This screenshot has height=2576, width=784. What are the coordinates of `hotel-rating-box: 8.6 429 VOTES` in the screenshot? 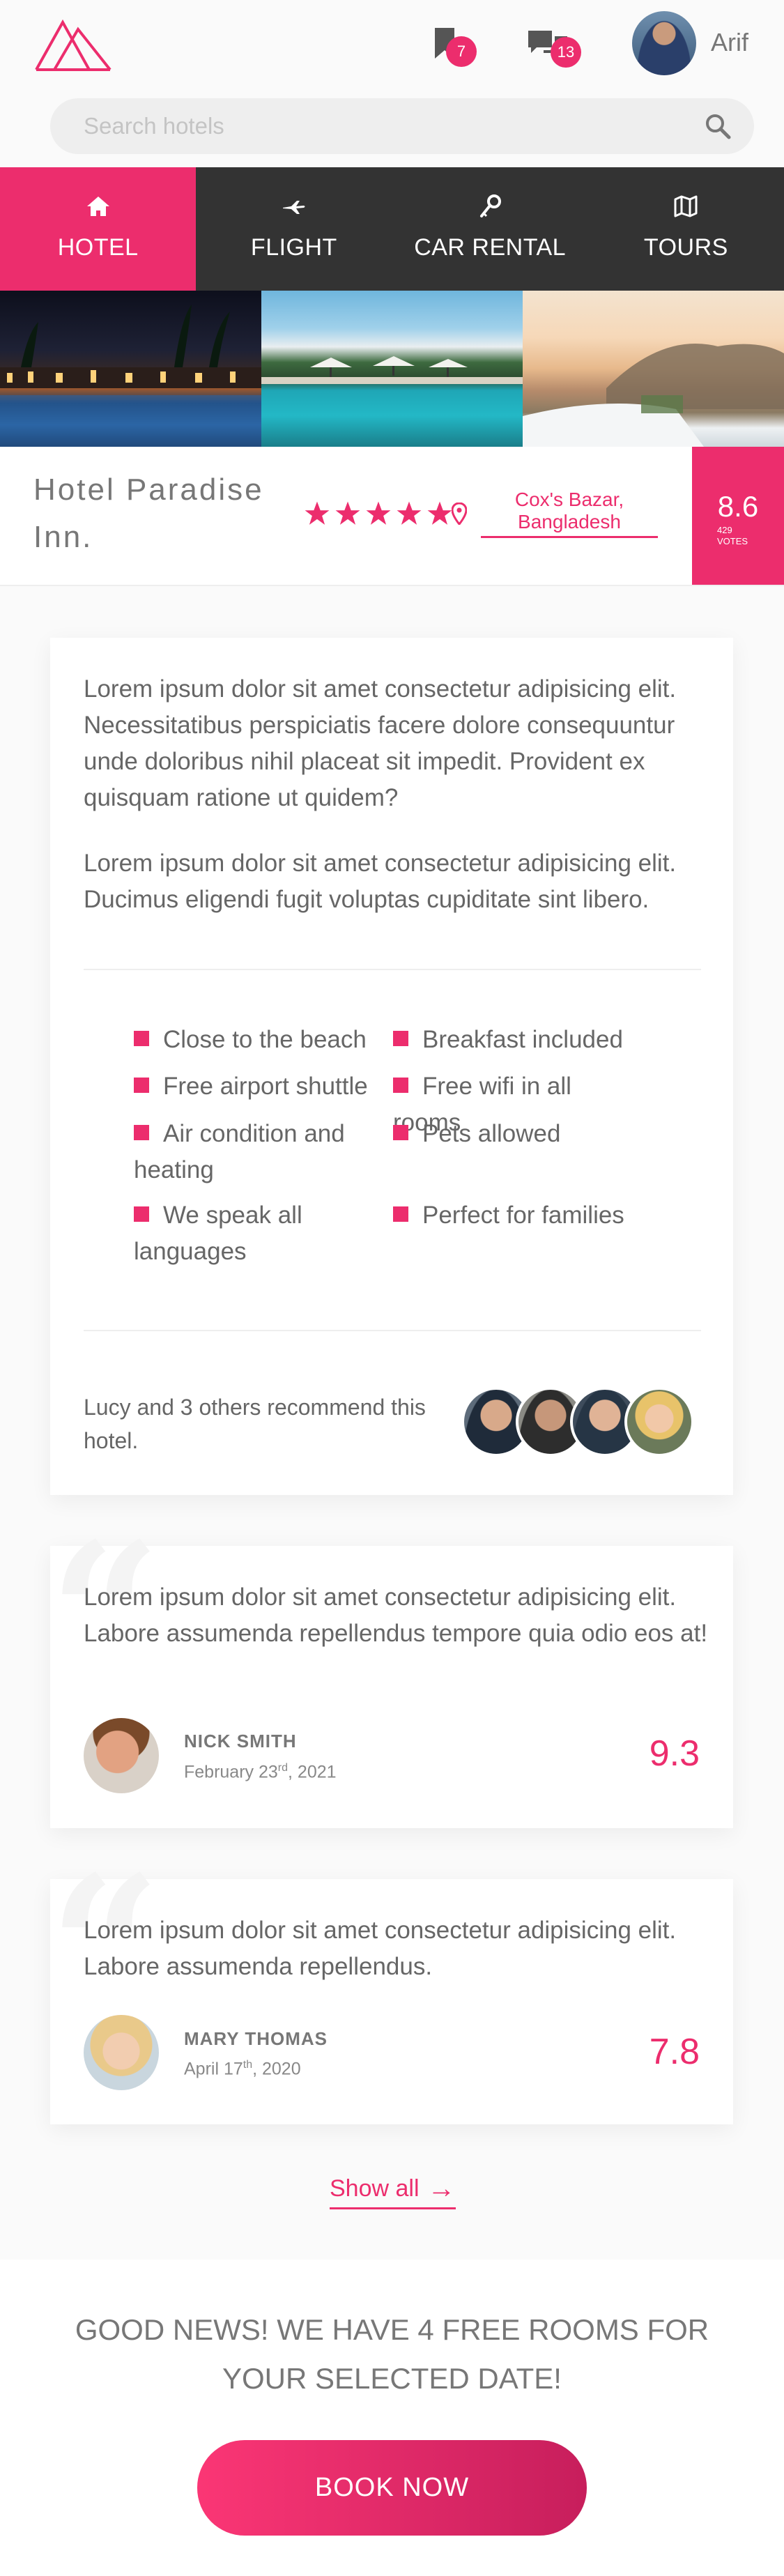 It's located at (738, 516).